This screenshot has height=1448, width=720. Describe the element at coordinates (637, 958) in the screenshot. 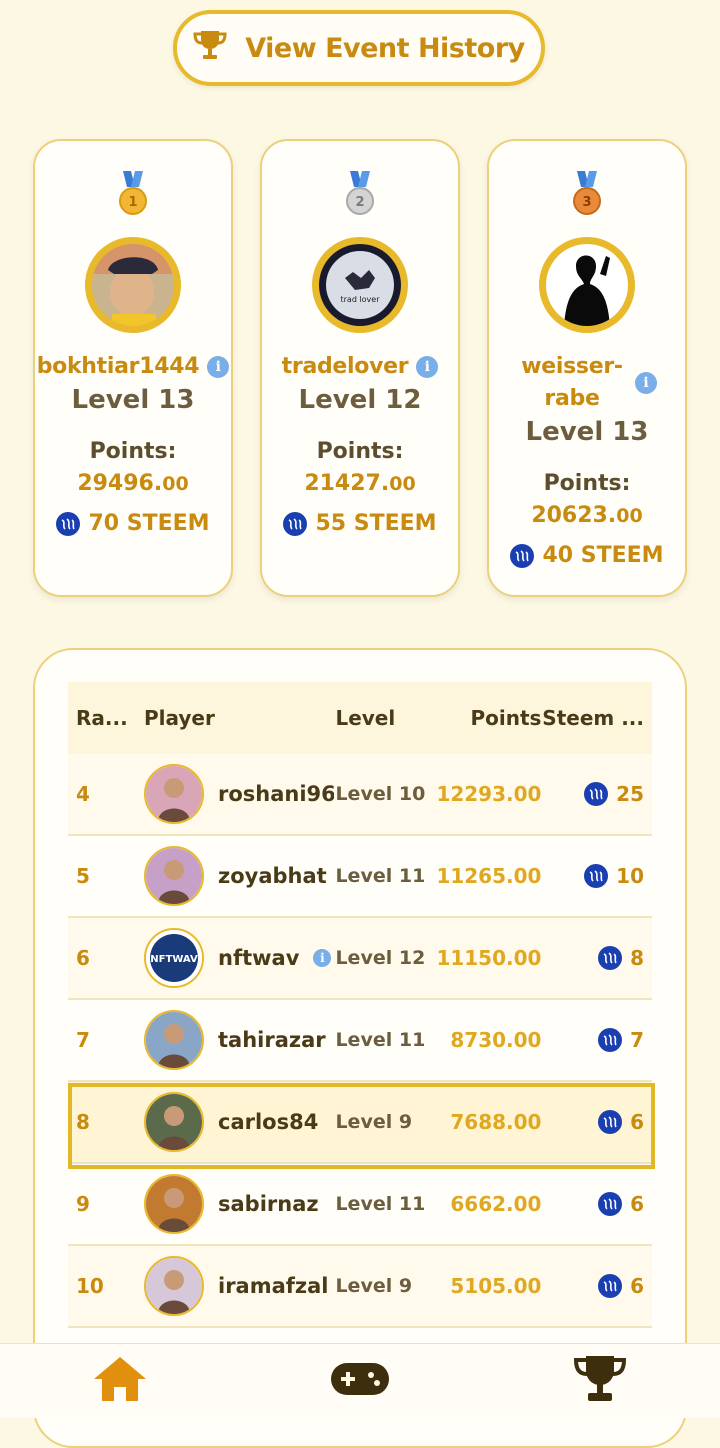

I see `steem-amount: 8` at that location.